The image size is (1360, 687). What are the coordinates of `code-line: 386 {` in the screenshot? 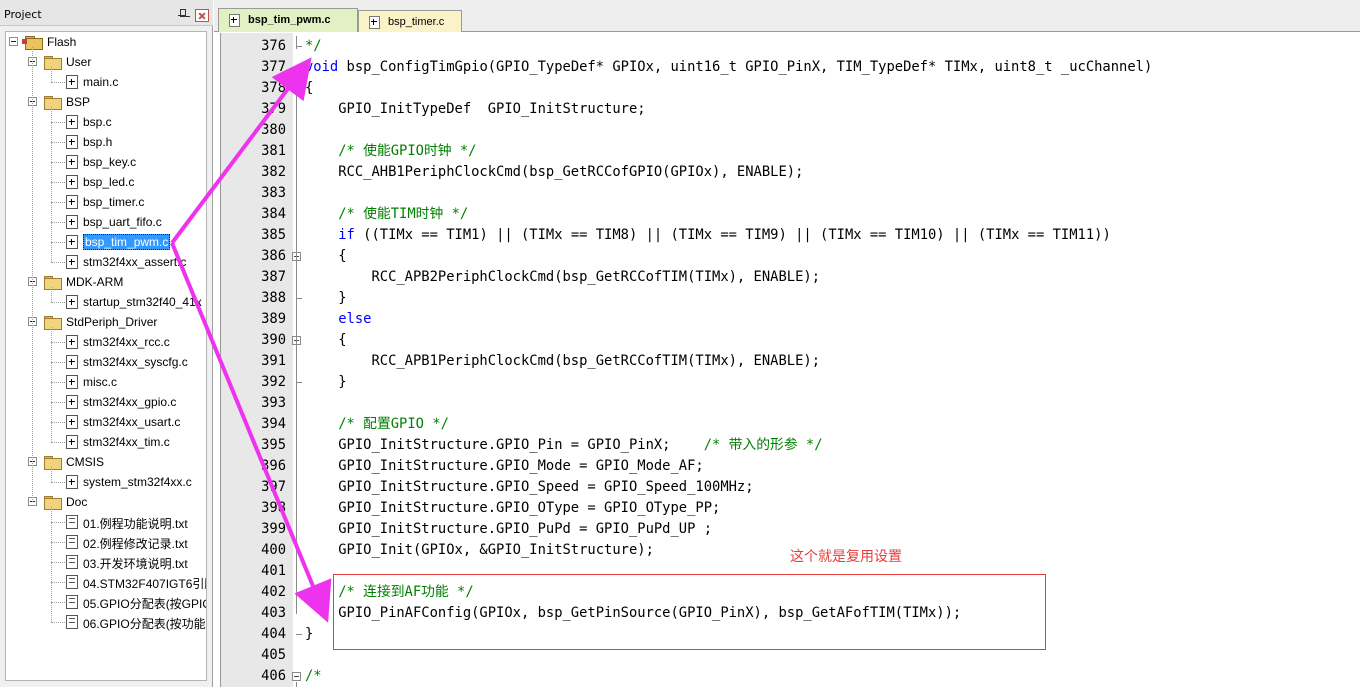 It's located at (790, 256).